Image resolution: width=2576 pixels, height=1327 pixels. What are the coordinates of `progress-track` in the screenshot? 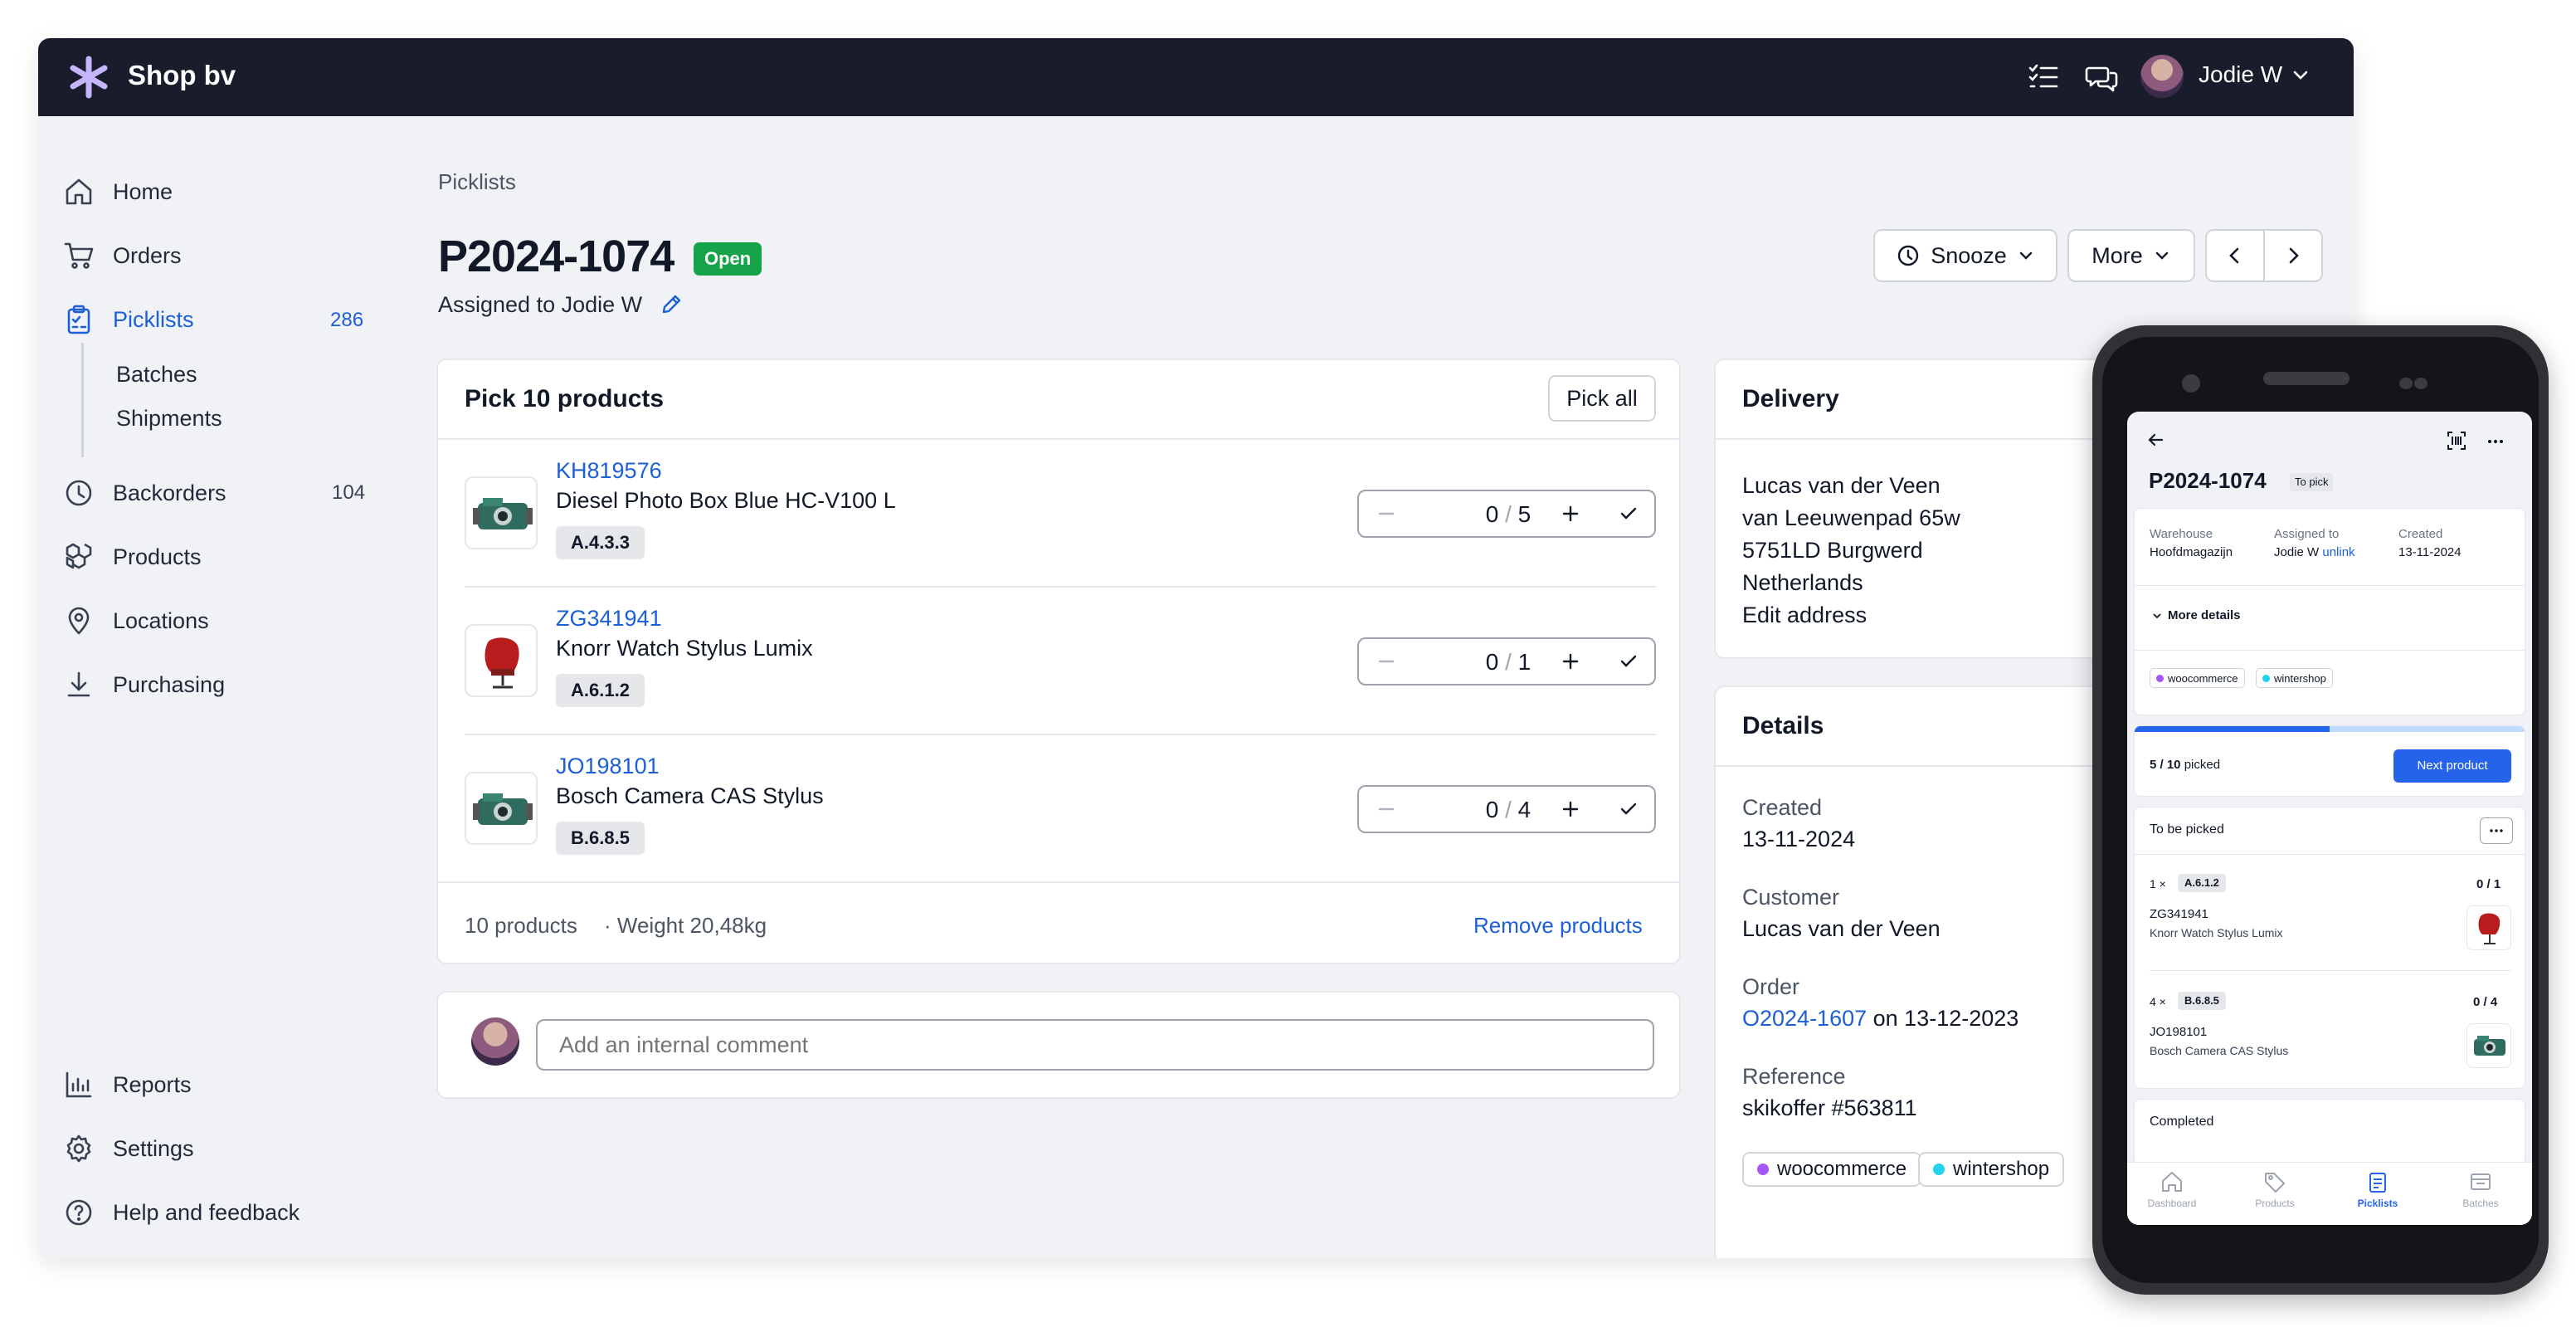 It's located at (2330, 729).